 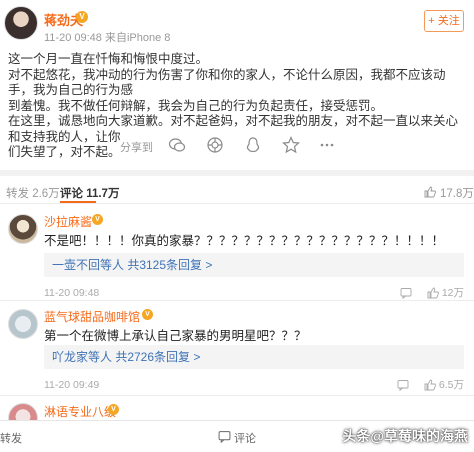 I want to click on reply-summary-link: 一壶不回等人 共3125条回复 >, so click(x=132, y=265).